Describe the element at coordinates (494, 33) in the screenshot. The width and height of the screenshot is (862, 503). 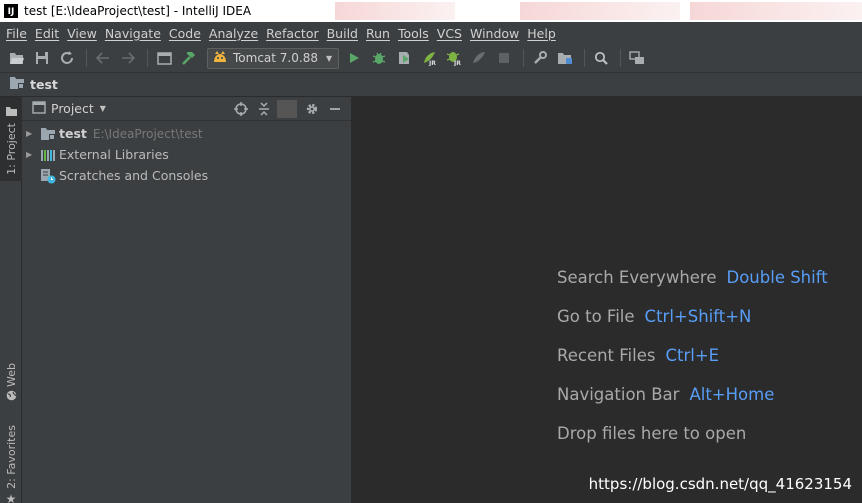
I see `menu-window: Window` at that location.